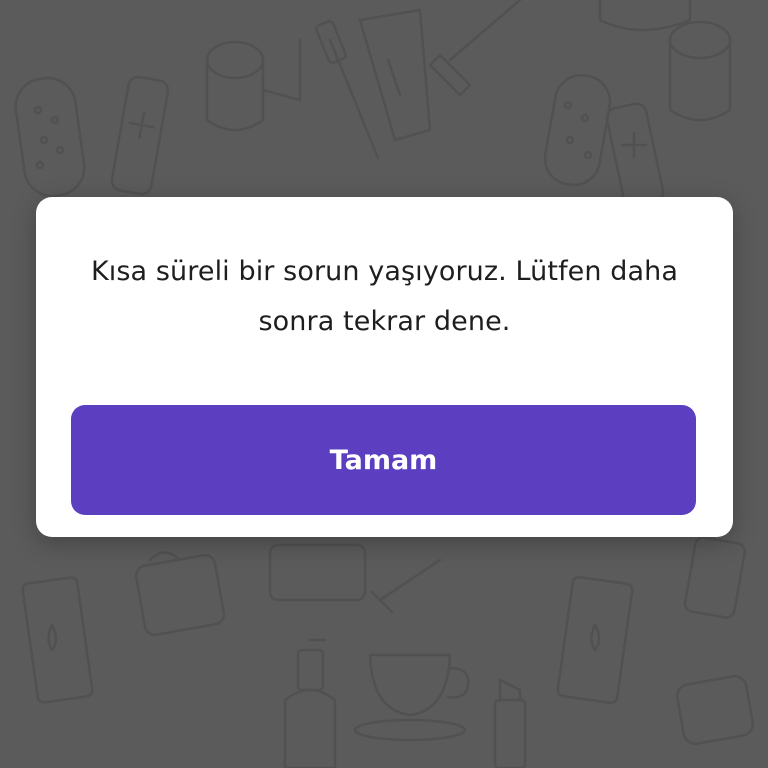  I want to click on ok-button: Tamam, so click(383, 460).